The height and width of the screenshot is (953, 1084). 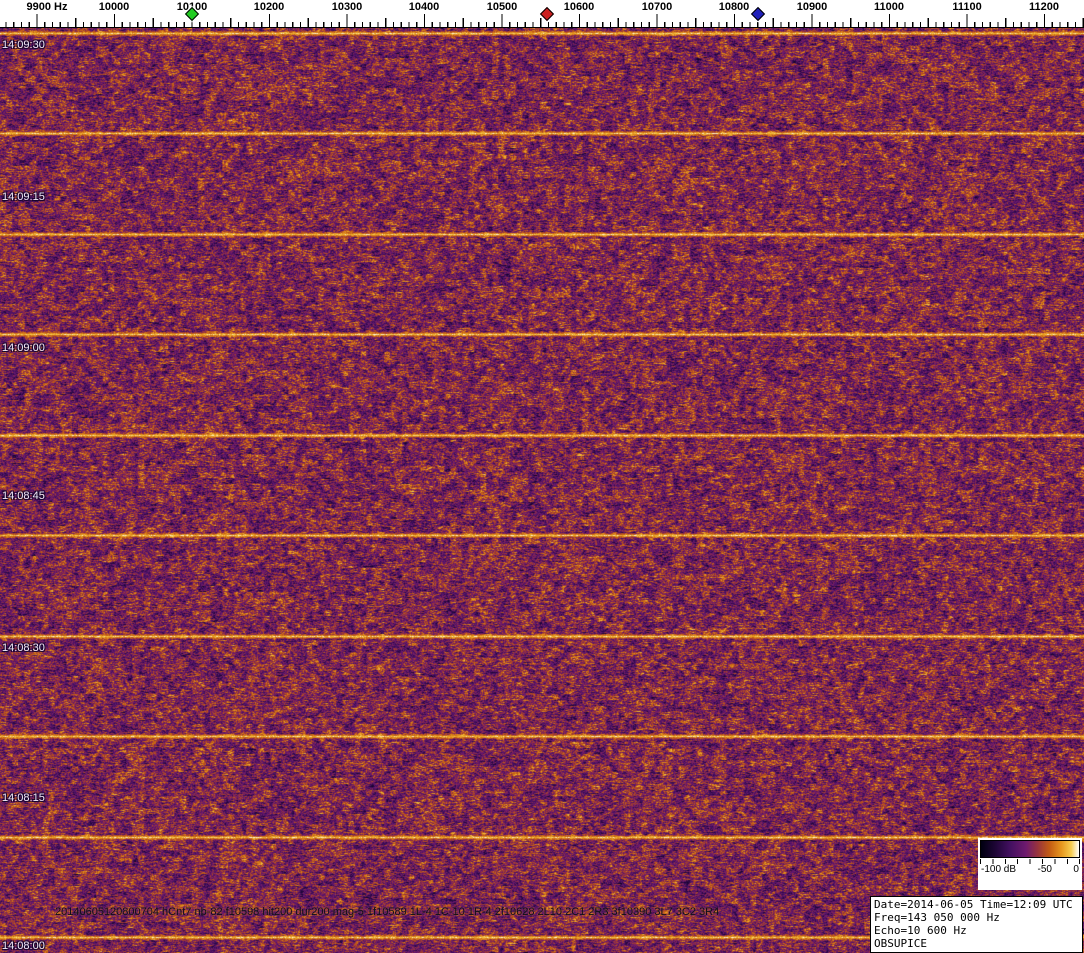 I want to click on db-label-mid: -50, so click(x=1044, y=869).